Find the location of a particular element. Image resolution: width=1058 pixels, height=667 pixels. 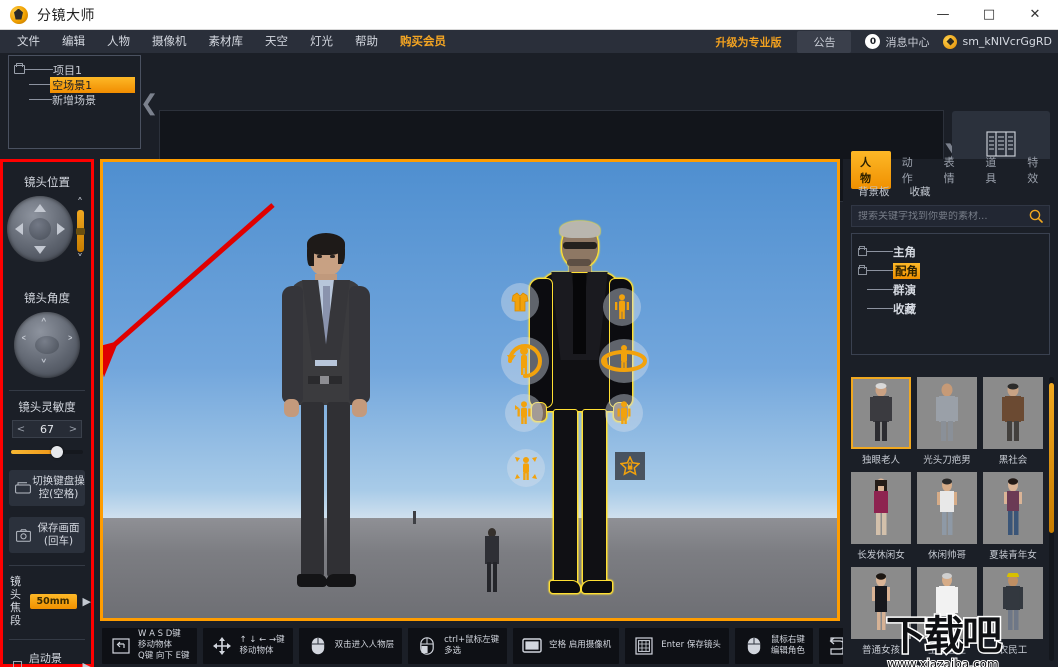

menu-sky: 天空 is located at coordinates (276, 41).